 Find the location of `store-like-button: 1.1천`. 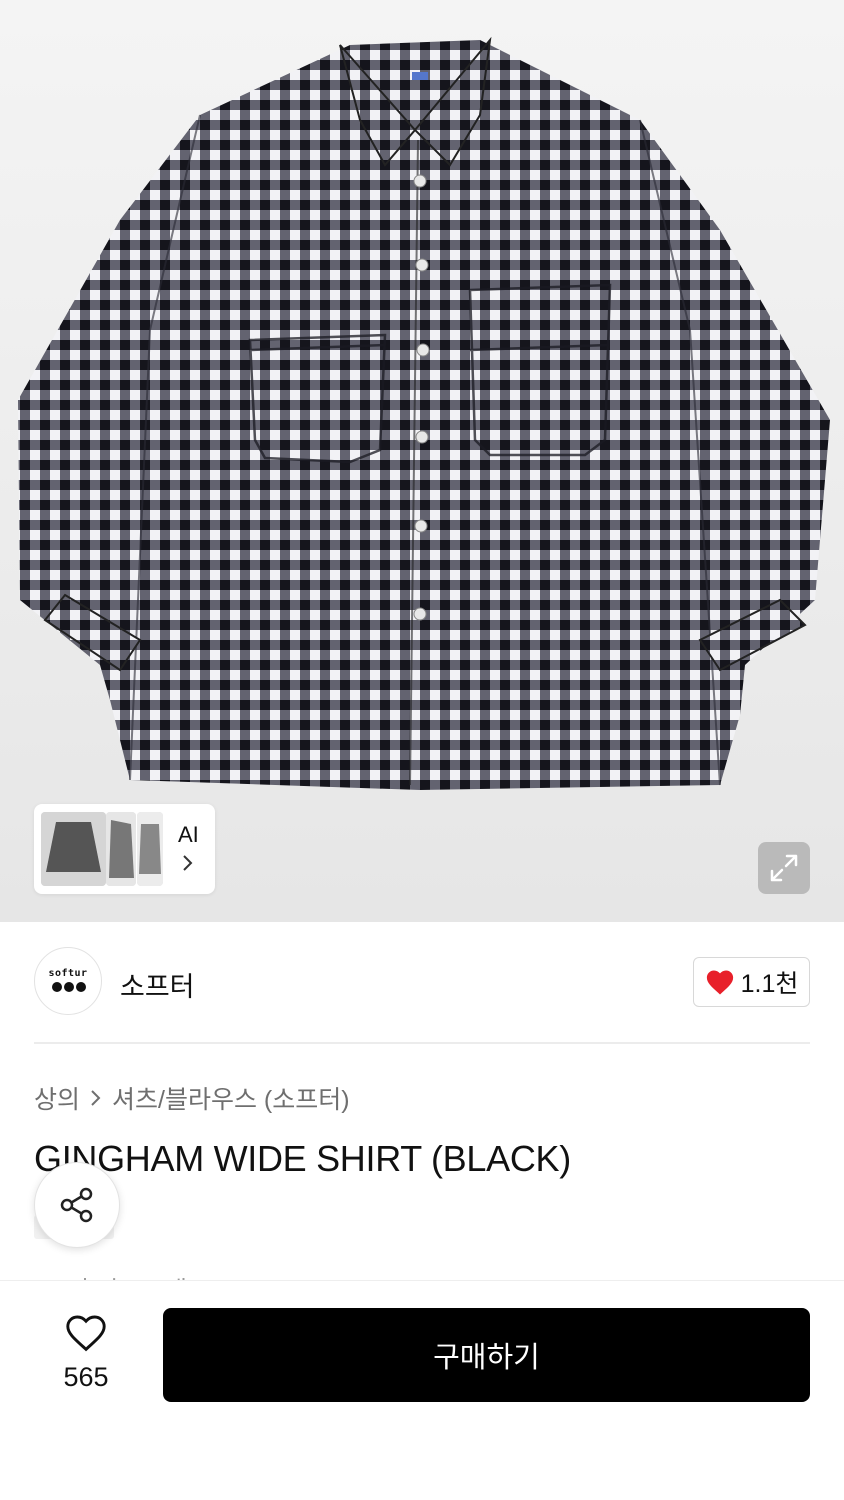

store-like-button: 1.1천 is located at coordinates (751, 982).